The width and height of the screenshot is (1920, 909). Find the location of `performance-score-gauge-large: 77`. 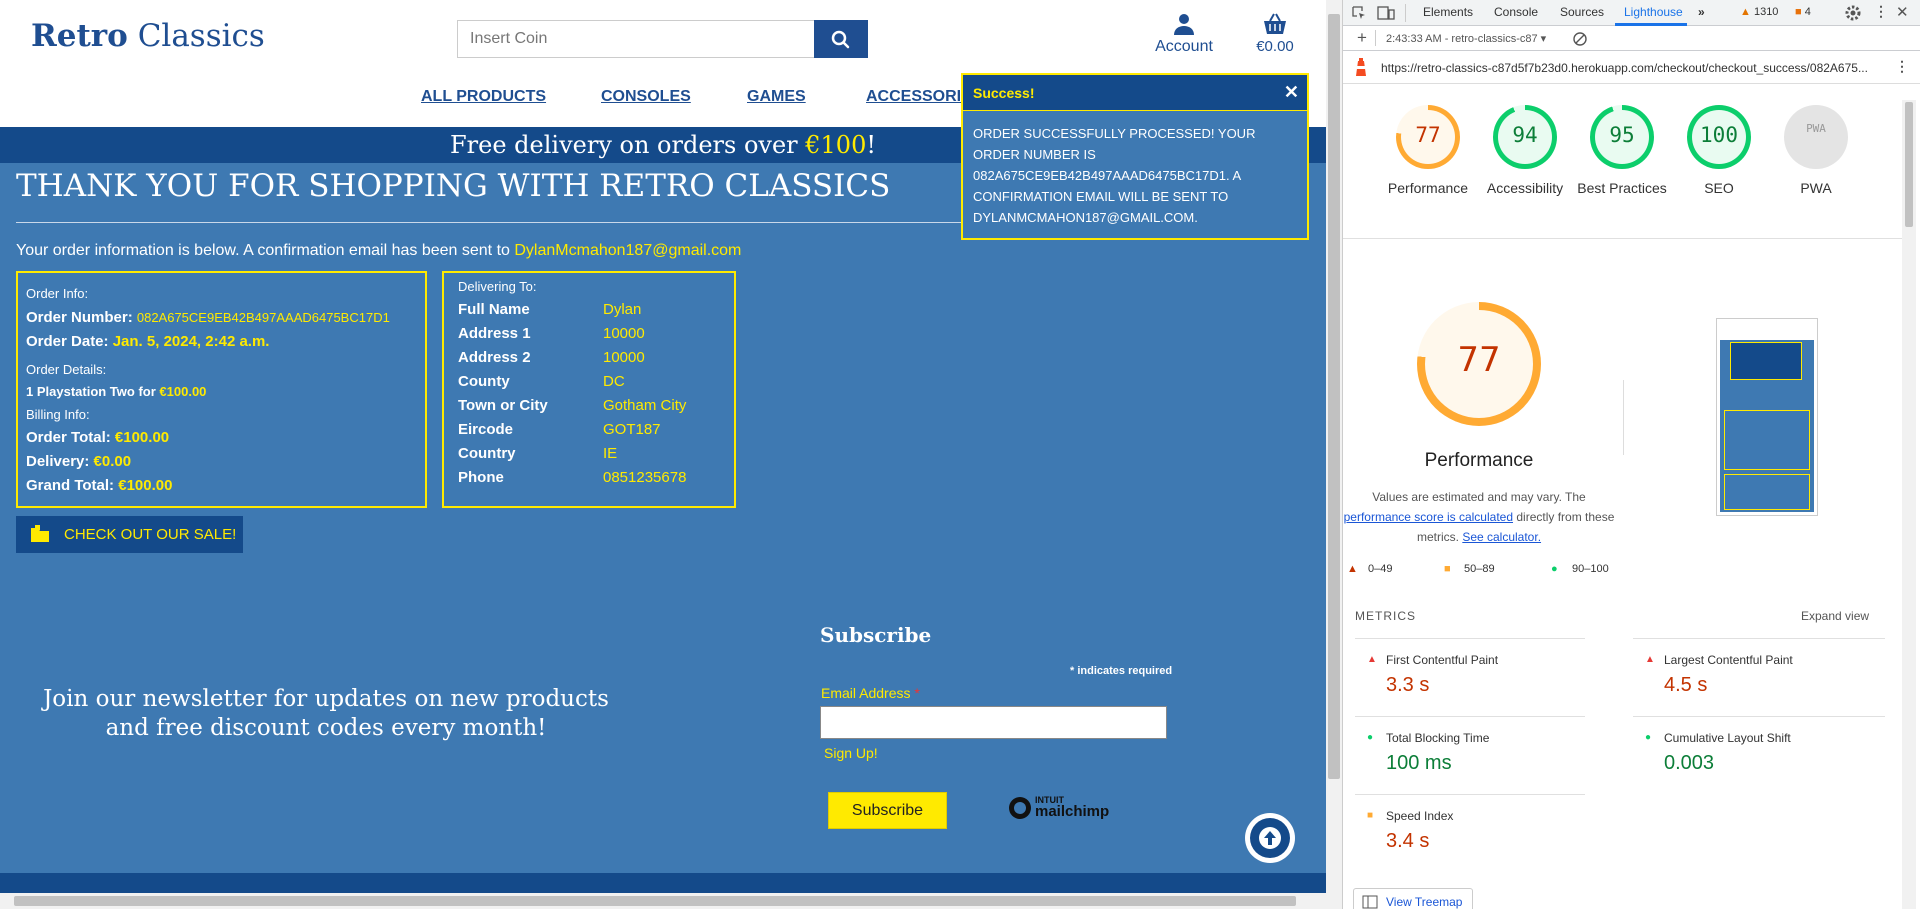

performance-score-gauge-large: 77 is located at coordinates (1479, 364).